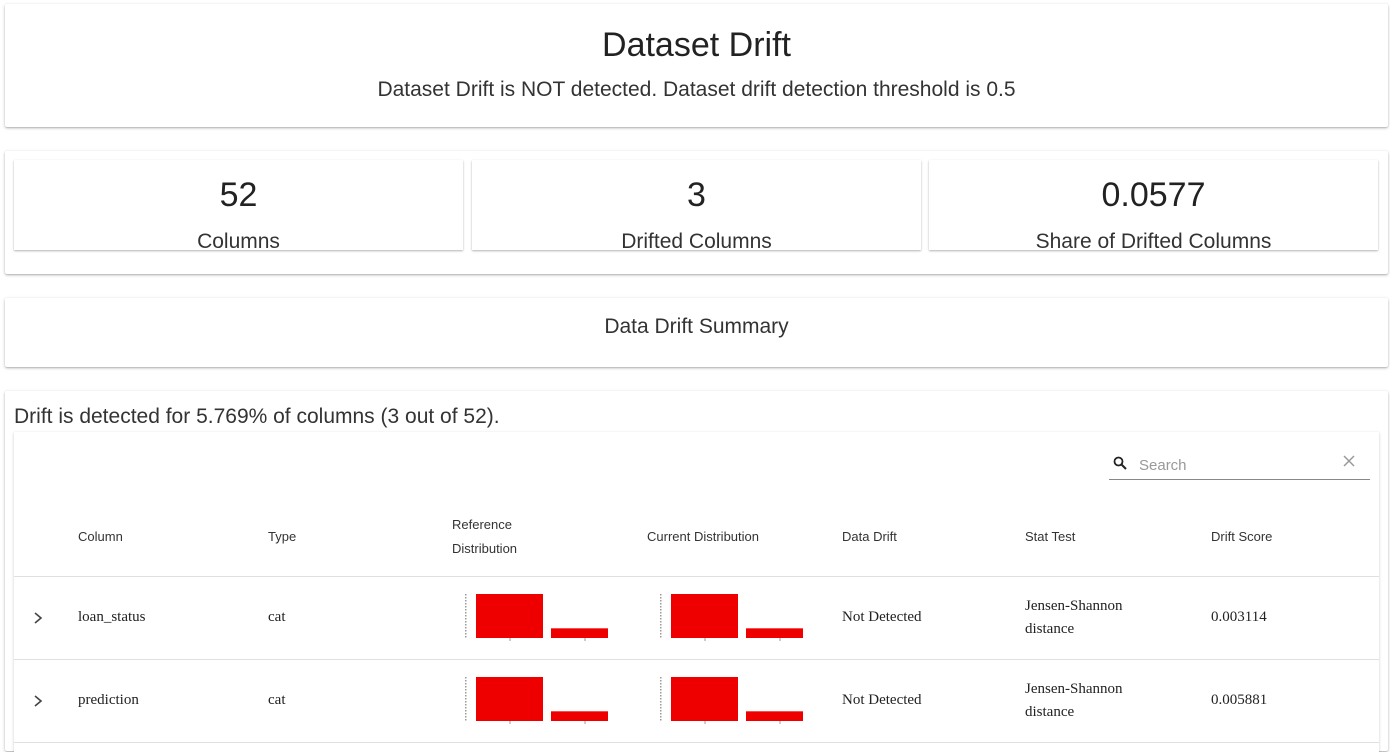 The height and width of the screenshot is (752, 1390). I want to click on page-title: Dataset Drift, so click(696, 45).